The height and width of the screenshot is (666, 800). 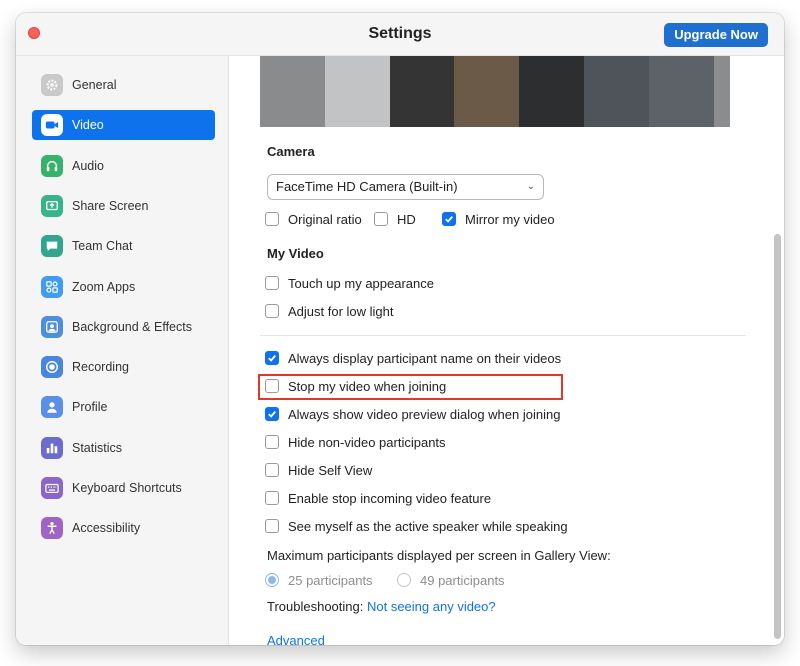 What do you see at coordinates (272, 283) in the screenshot?
I see `touch-up-my-appearance-checkbox` at bounding box center [272, 283].